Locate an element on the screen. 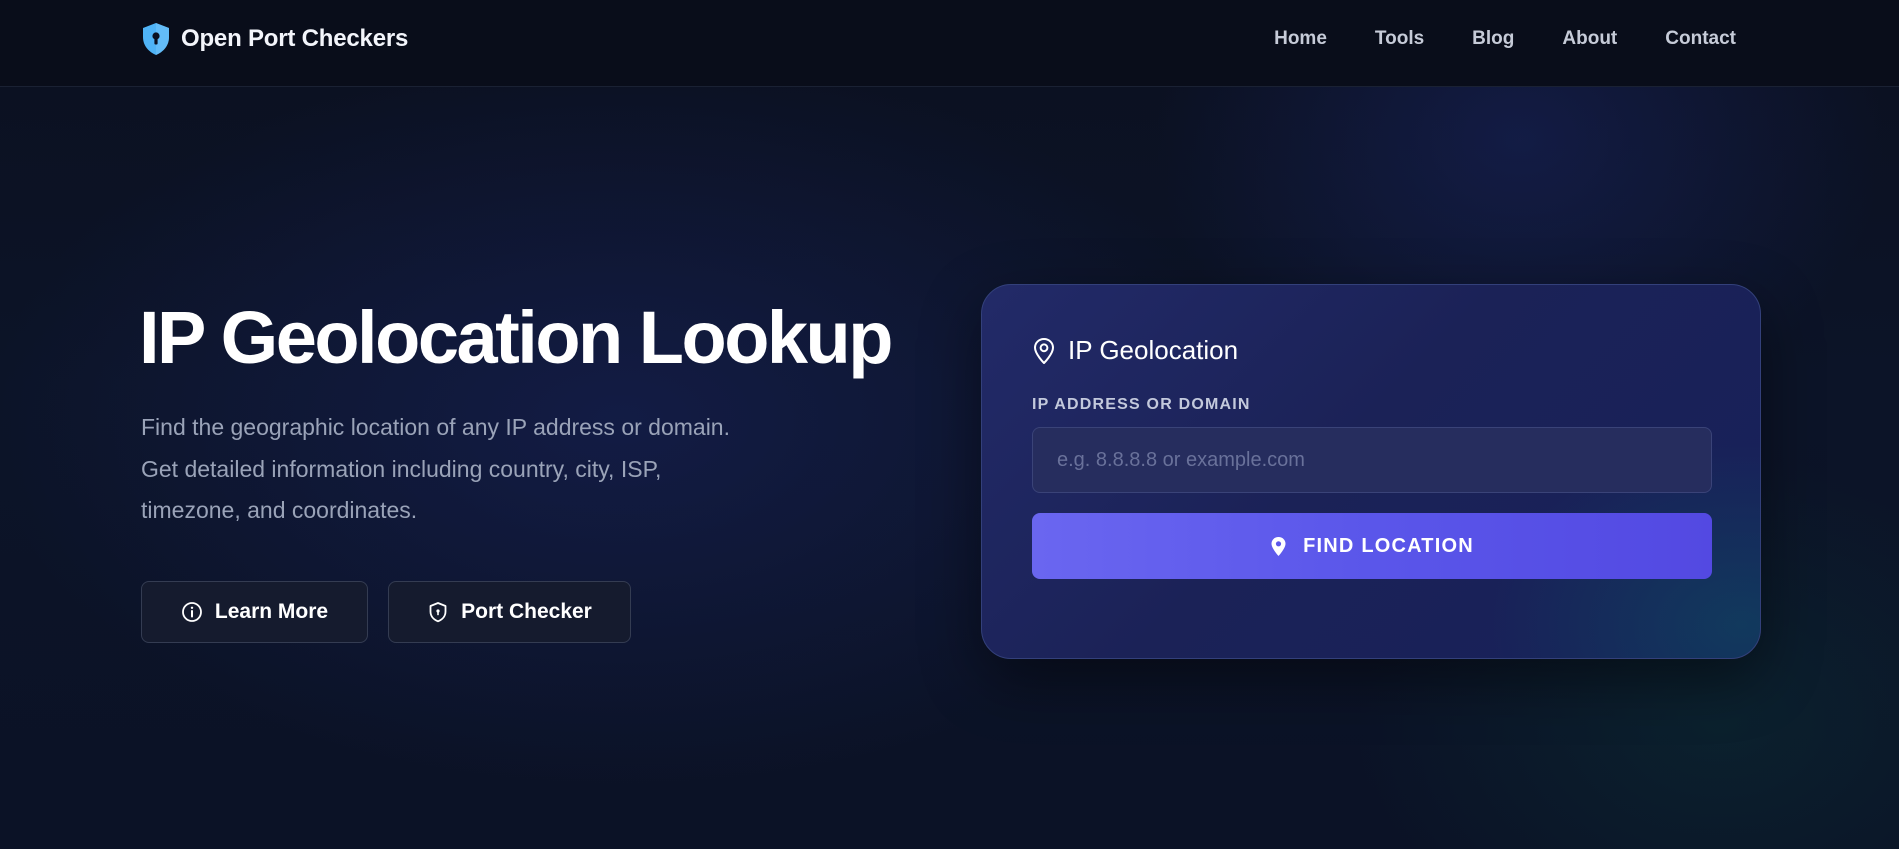 This screenshot has width=1899, height=849. info-circle-icon is located at coordinates (191, 612).